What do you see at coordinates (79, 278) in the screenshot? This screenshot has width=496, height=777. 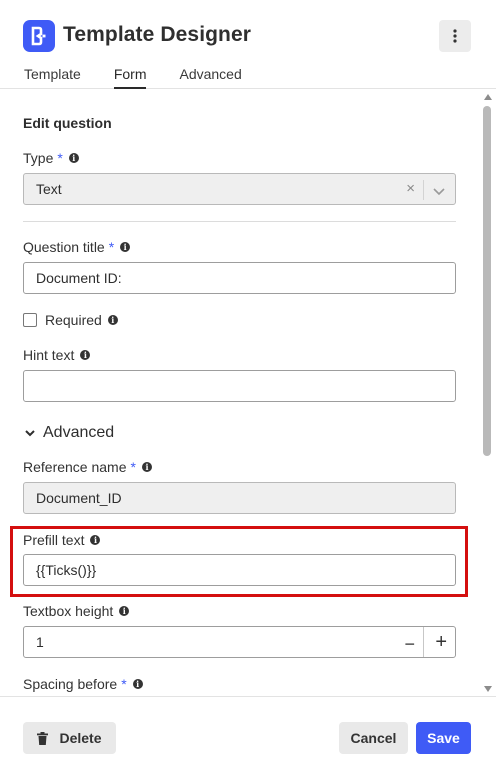 I see `question-title-value: Document ID:` at bounding box center [79, 278].